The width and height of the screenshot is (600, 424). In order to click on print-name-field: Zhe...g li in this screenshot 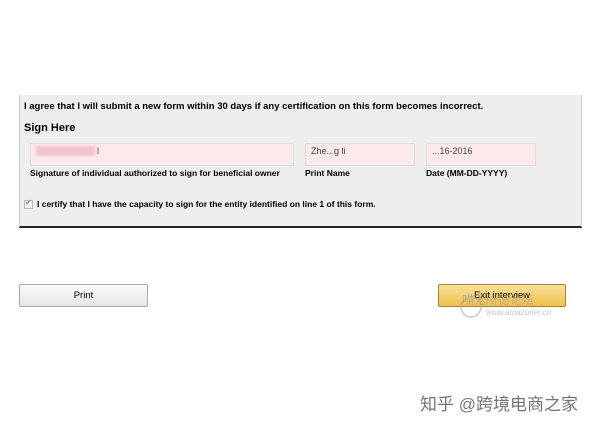, I will do `click(360, 154)`.